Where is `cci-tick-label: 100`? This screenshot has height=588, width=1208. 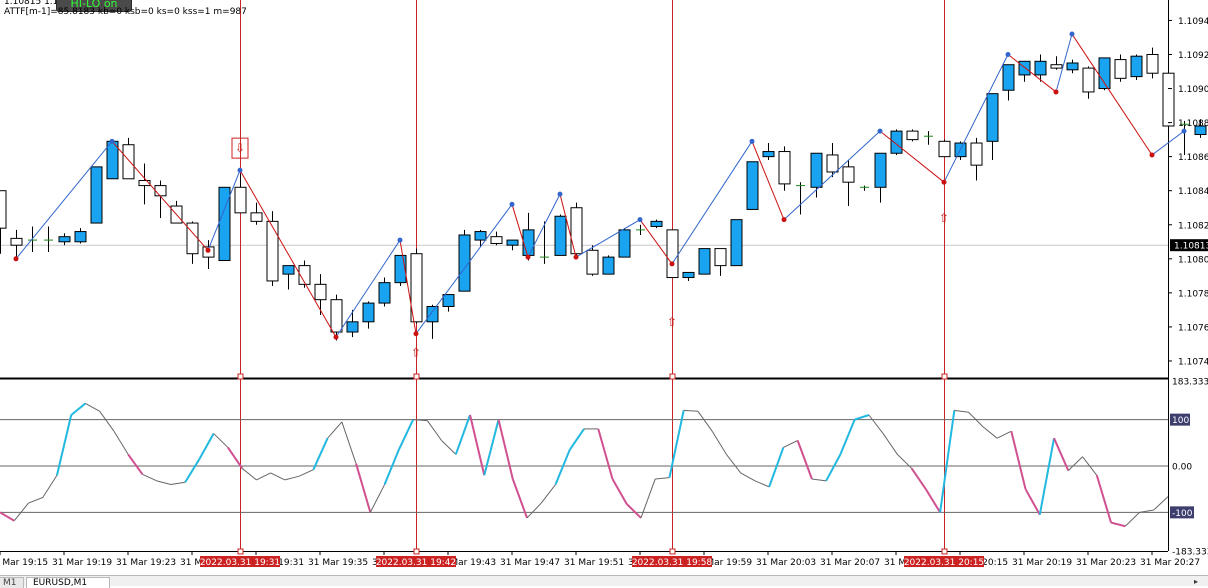 cci-tick-label: 100 is located at coordinates (1180, 421).